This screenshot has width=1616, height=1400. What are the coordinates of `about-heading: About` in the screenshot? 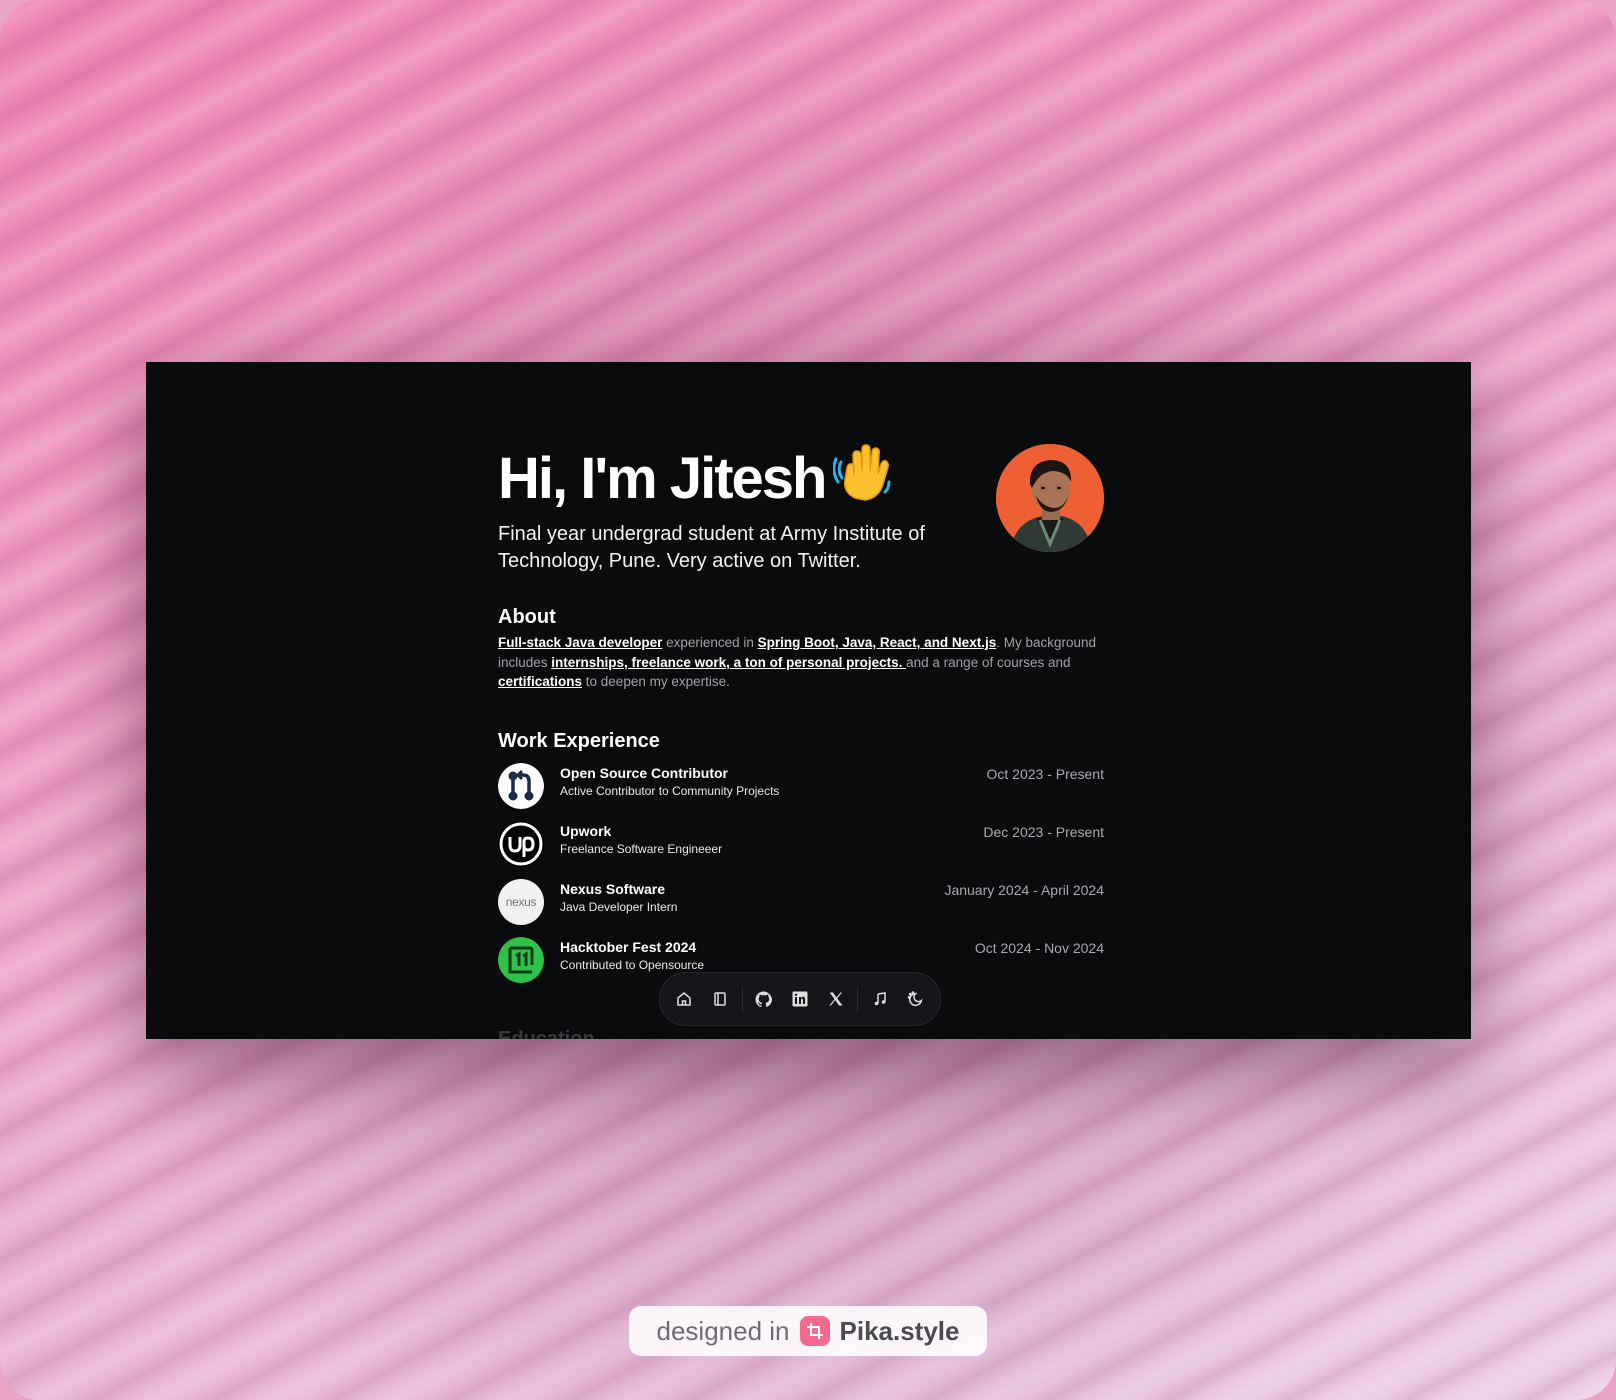 It's located at (527, 617).